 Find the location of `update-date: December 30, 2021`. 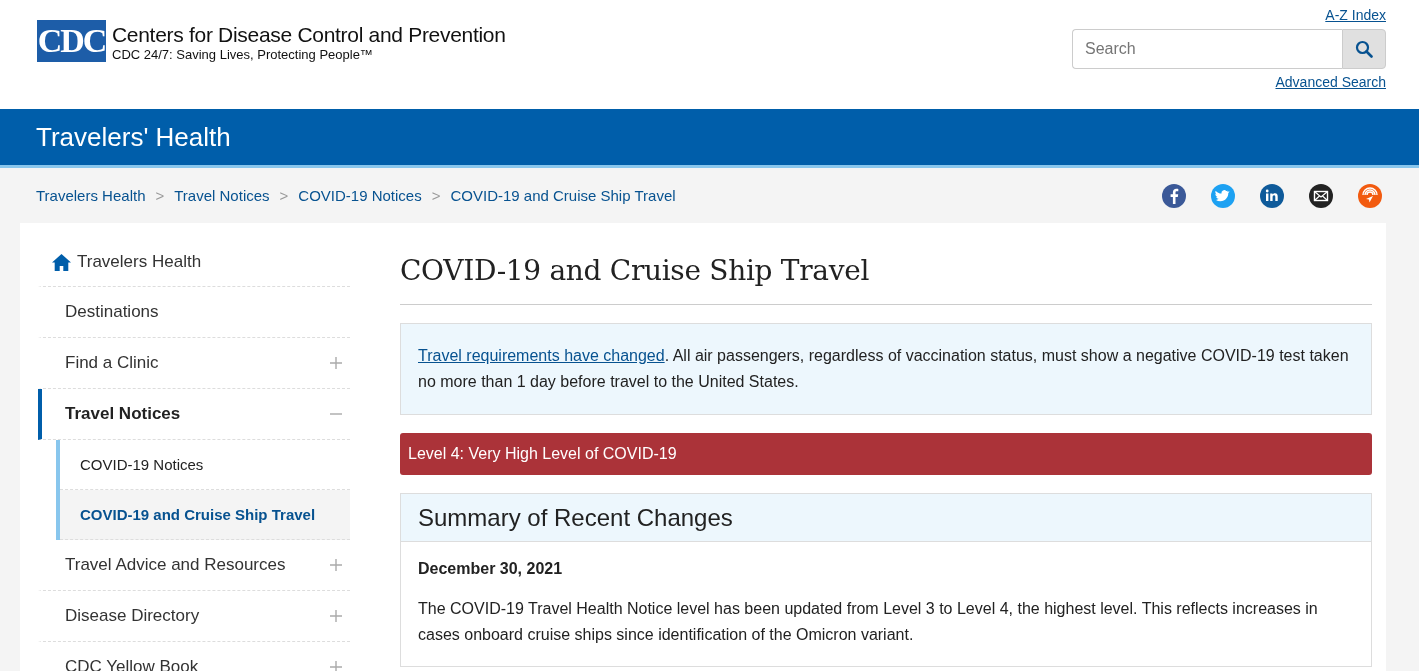

update-date: December 30, 2021 is located at coordinates (491, 569).